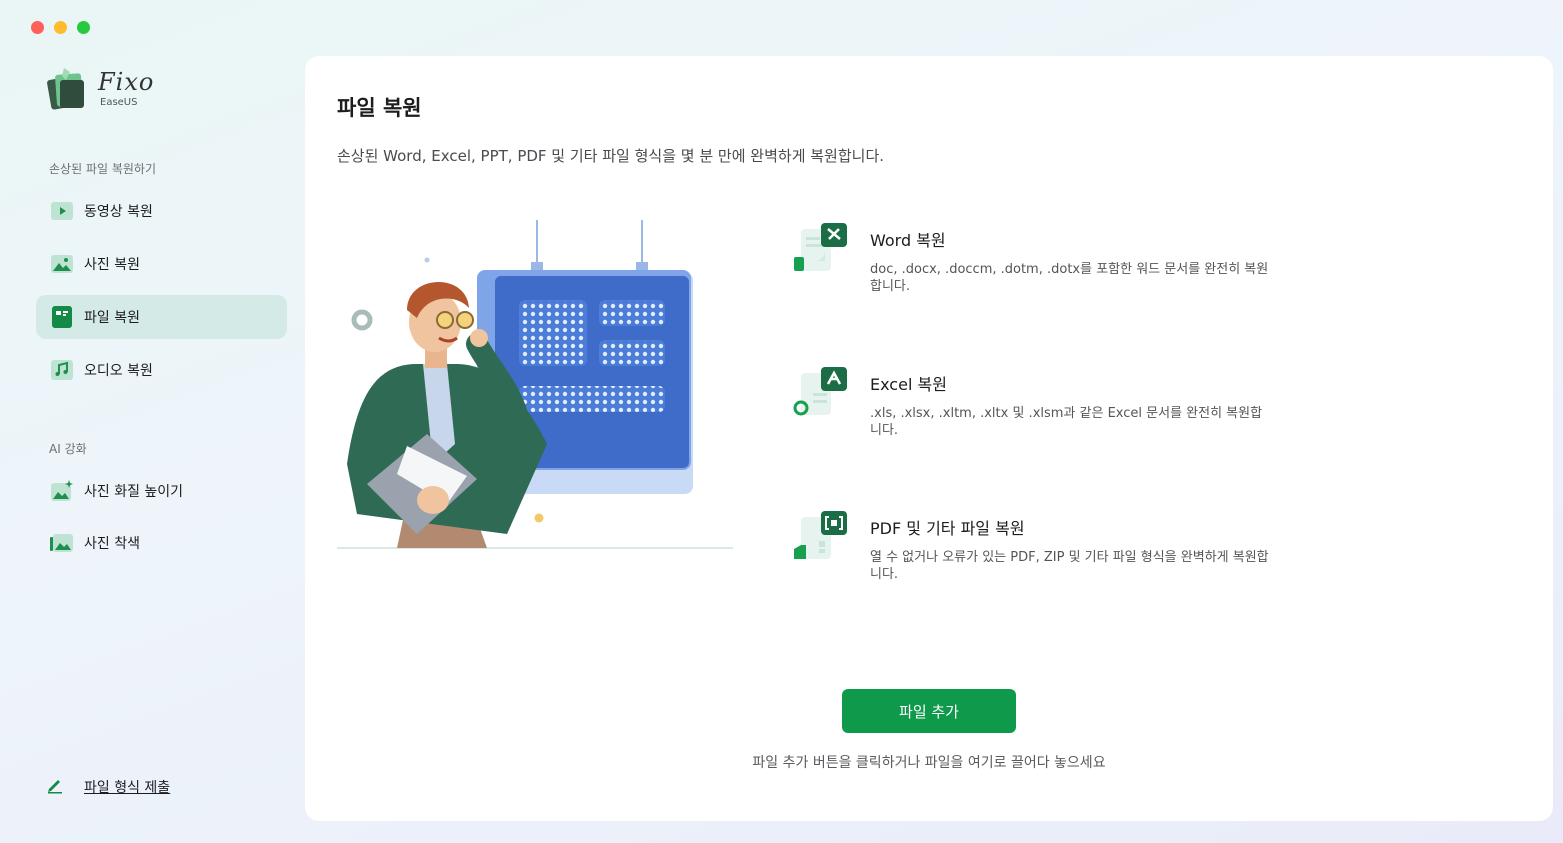 This screenshot has width=1563, height=843. What do you see at coordinates (820, 247) in the screenshot?
I see `word-file-icon` at bounding box center [820, 247].